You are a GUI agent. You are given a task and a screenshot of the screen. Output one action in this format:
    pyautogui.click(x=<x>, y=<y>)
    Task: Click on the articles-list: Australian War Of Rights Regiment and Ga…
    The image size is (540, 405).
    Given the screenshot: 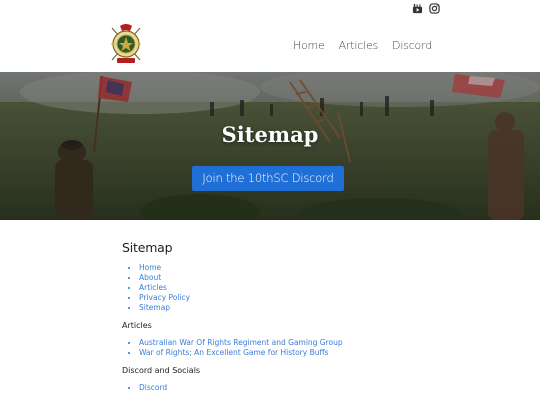 What is the action you would take?
    pyautogui.click(x=272, y=348)
    